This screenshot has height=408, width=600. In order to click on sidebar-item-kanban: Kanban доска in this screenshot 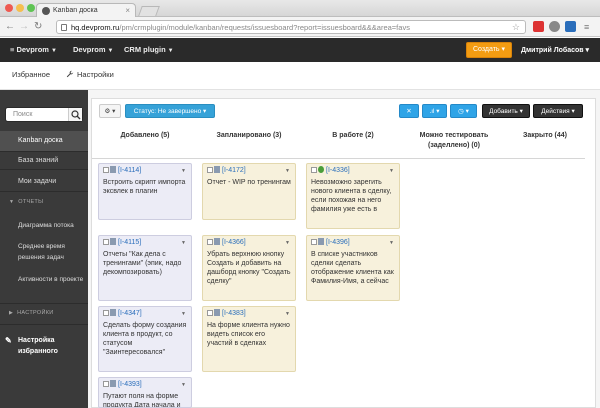, I will do `click(44, 141)`.